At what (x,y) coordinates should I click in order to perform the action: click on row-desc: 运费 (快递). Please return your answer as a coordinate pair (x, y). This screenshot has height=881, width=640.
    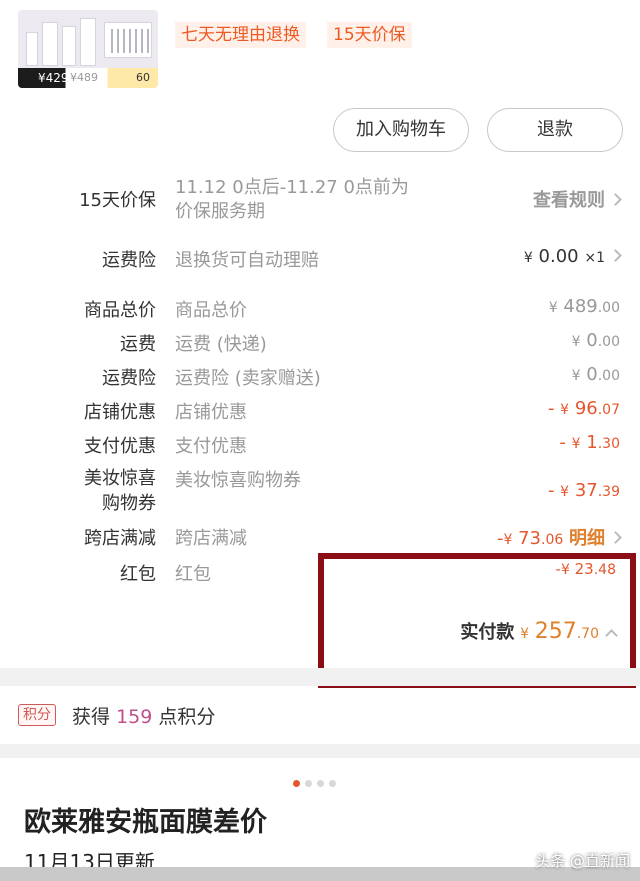
    Looking at the image, I should click on (221, 344).